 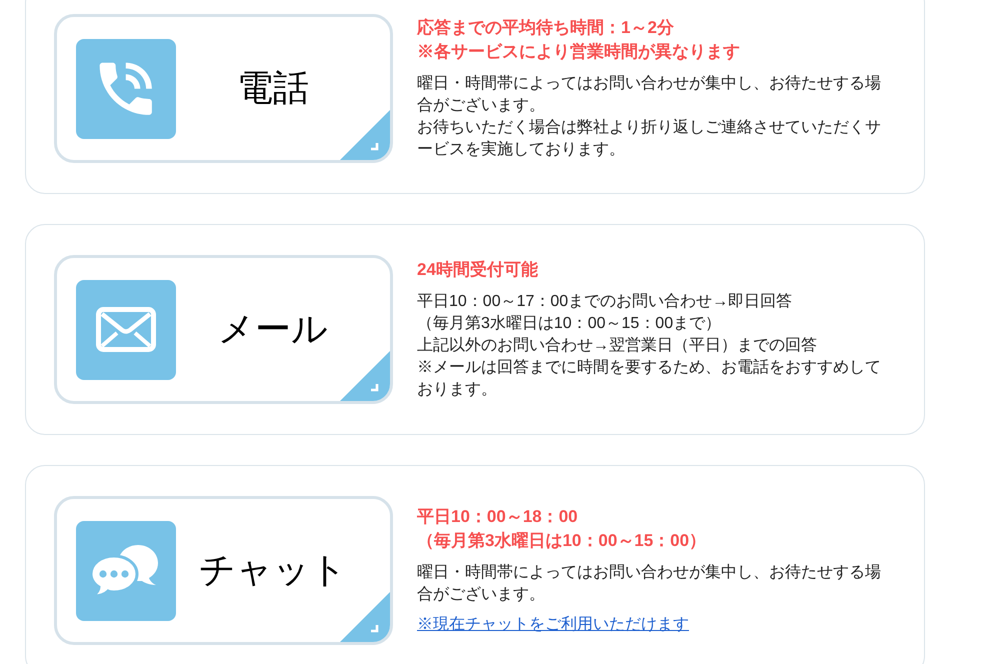 I want to click on hours-notice: （毎月第3水曜日は10：00～15：00）, so click(x=562, y=541).